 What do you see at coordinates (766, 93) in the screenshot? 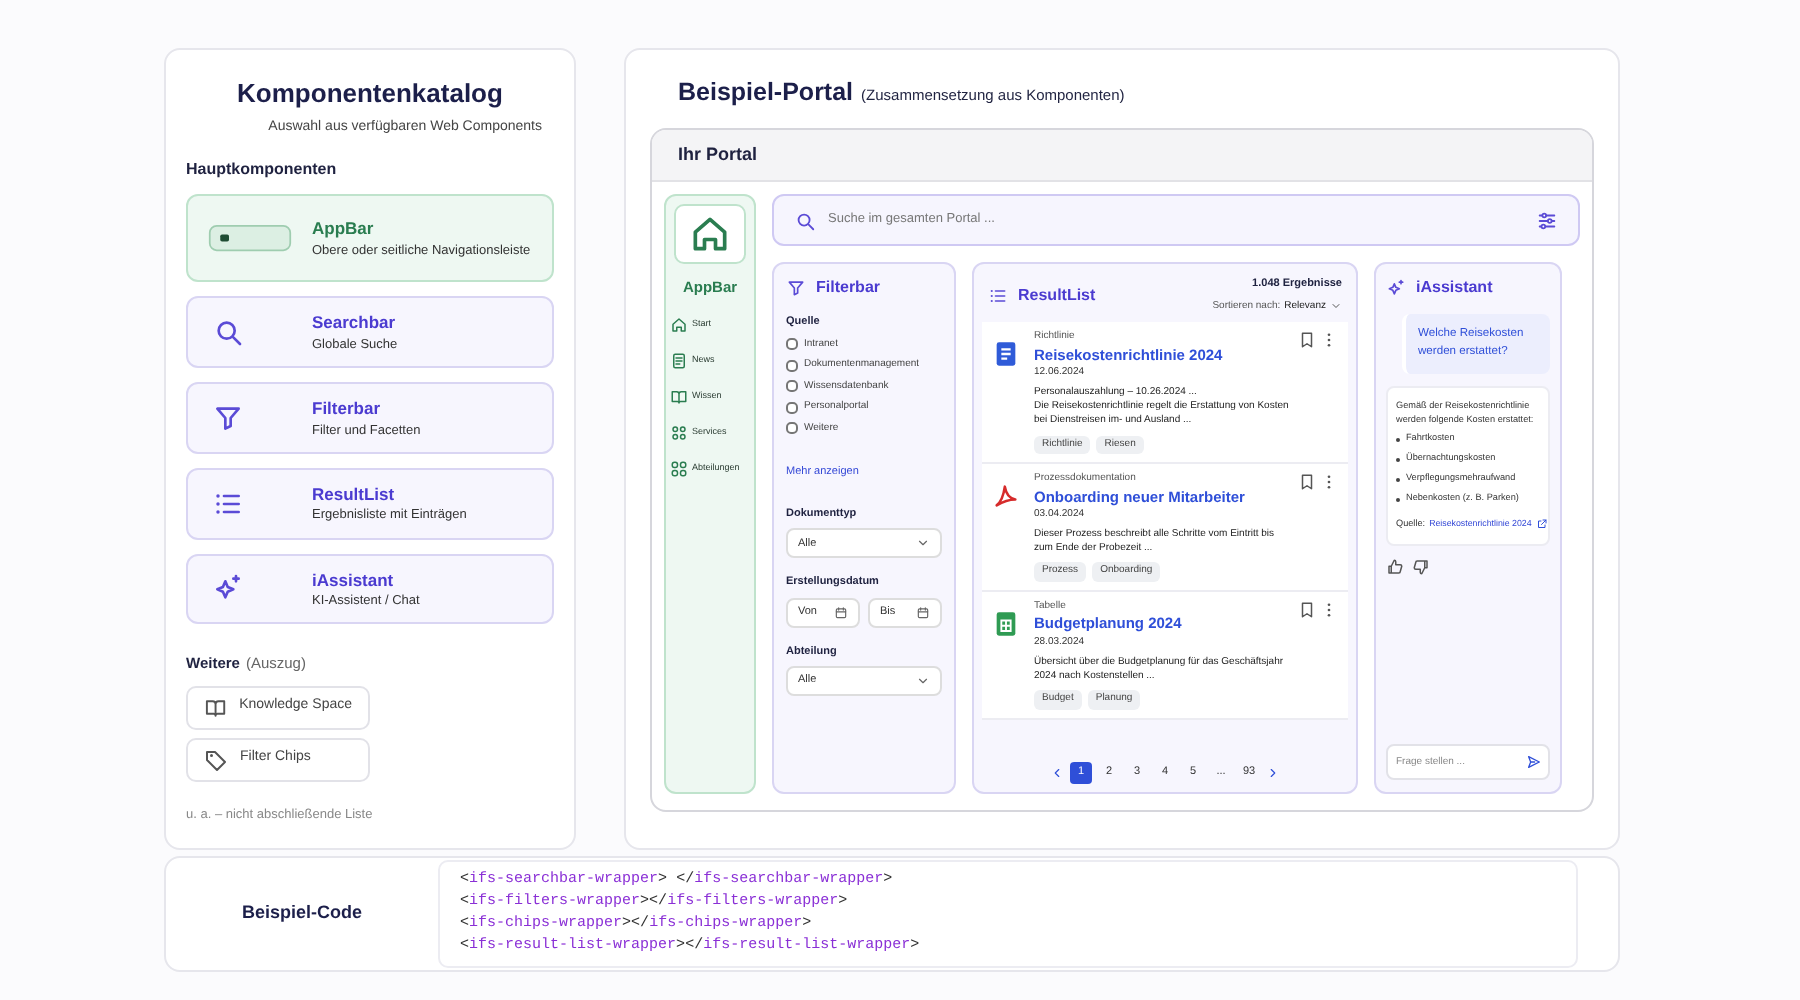
I see `portal-title: Beispiel-Portal` at bounding box center [766, 93].